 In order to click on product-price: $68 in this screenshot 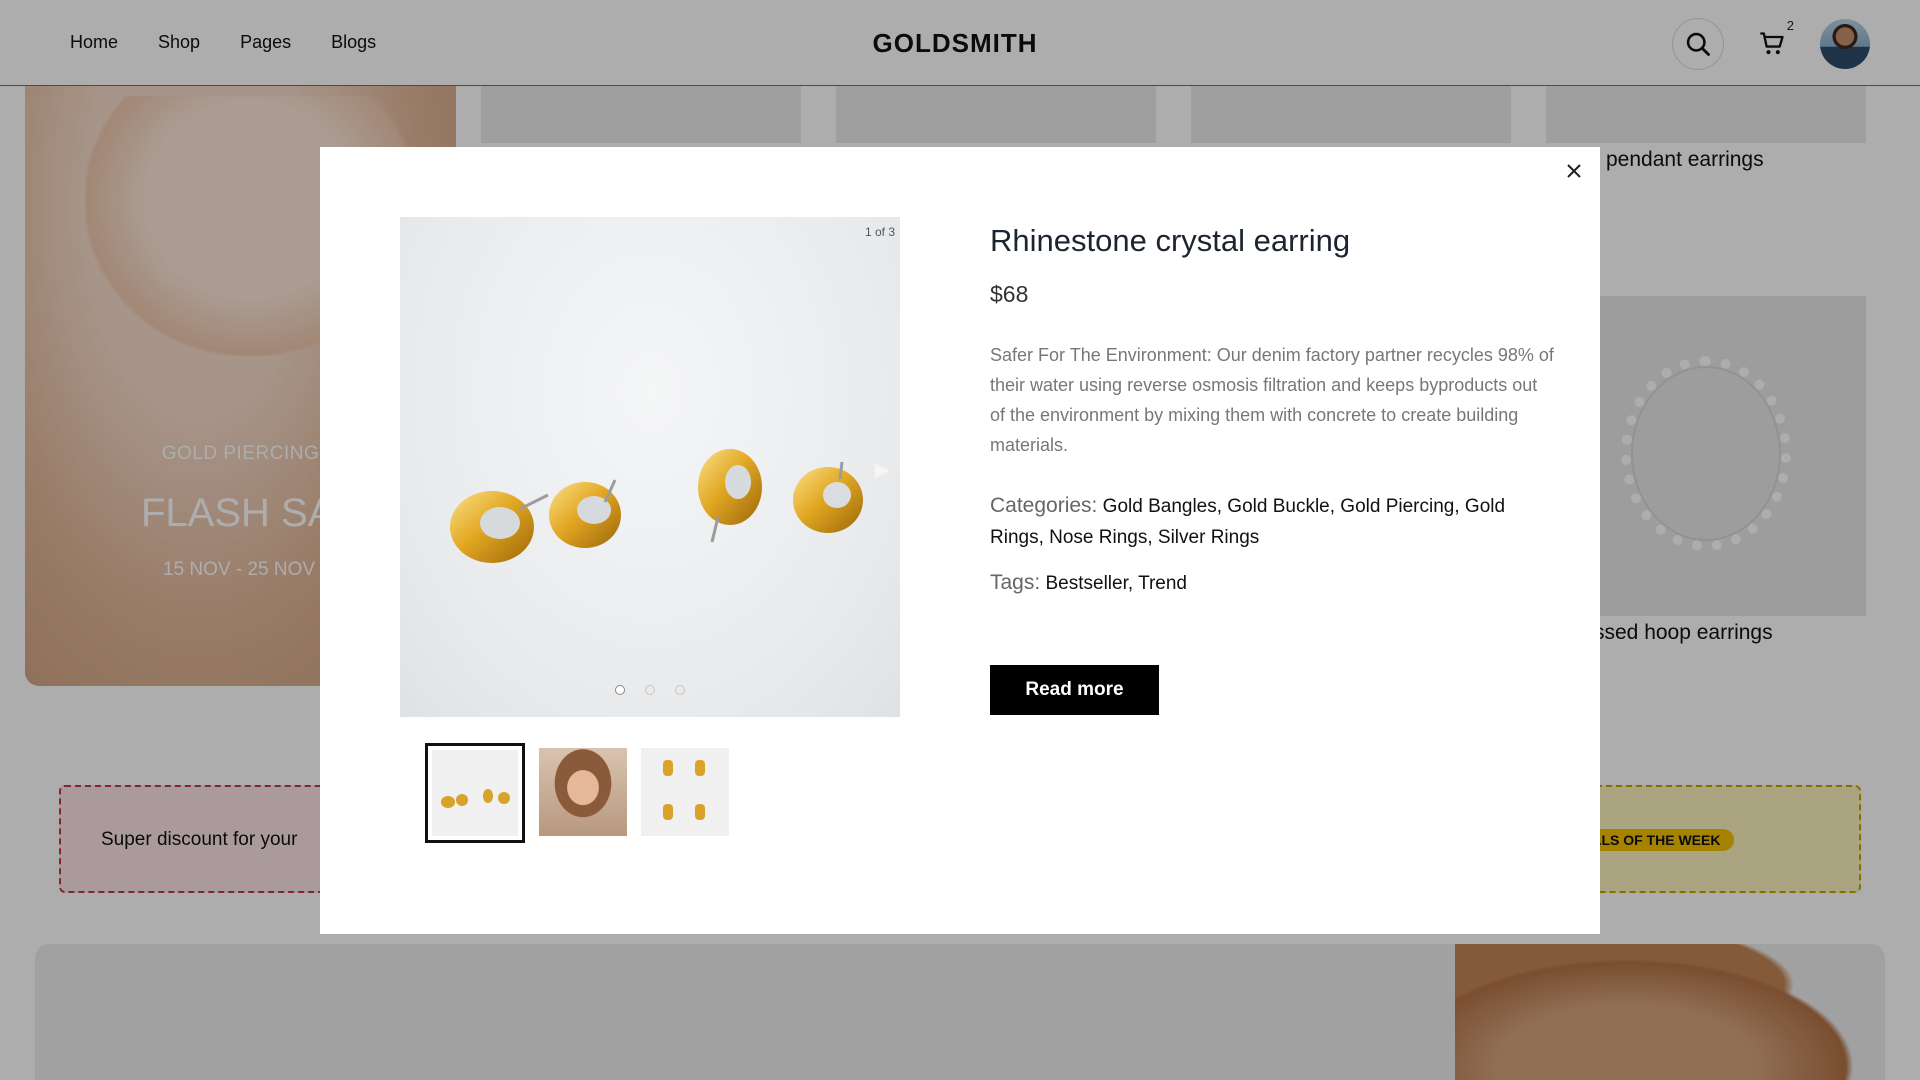, I will do `click(1009, 294)`.